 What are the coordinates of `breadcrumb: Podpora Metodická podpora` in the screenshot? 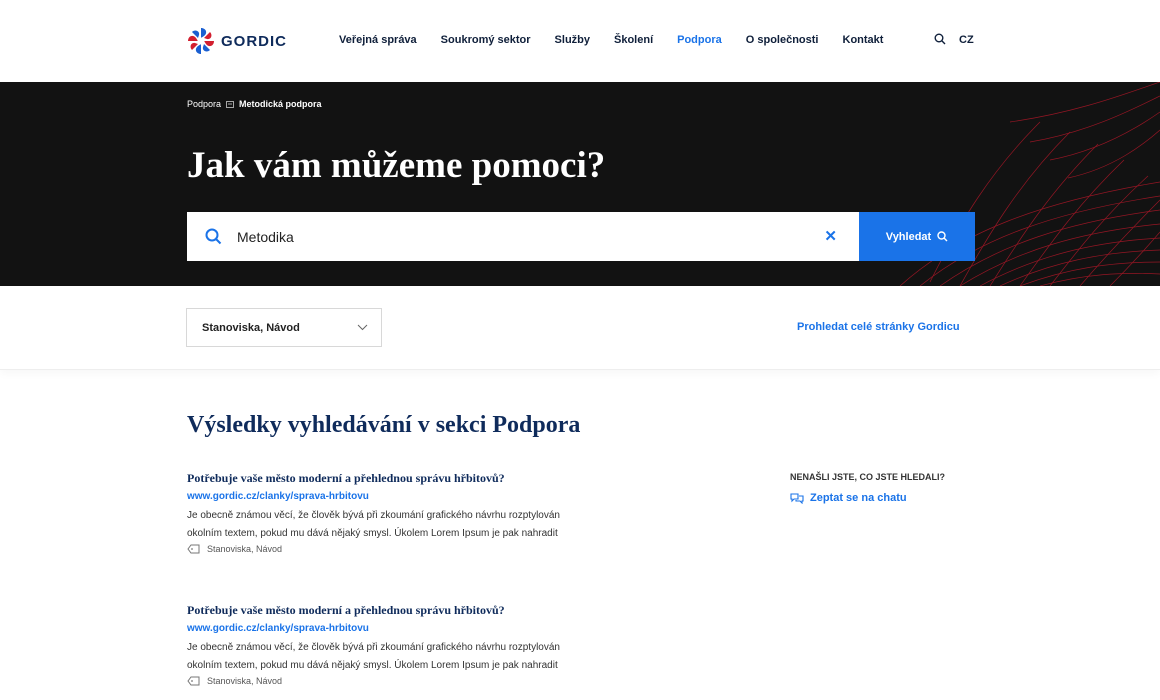 It's located at (254, 104).